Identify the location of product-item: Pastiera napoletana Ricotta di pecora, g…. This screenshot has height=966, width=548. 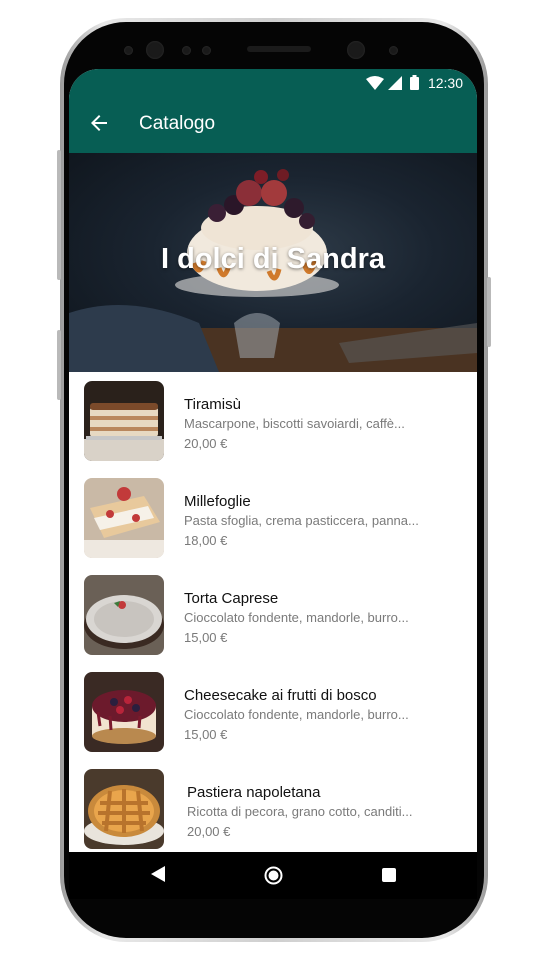
(273, 806).